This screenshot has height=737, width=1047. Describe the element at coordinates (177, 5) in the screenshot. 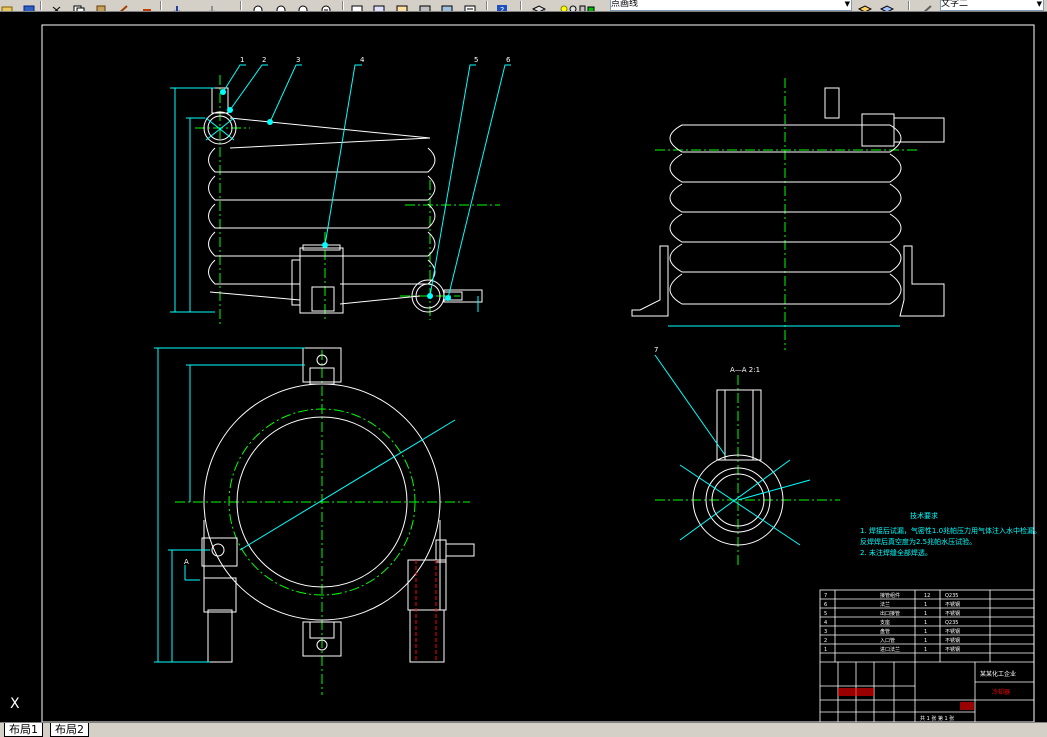

I see `pan-icon` at that location.